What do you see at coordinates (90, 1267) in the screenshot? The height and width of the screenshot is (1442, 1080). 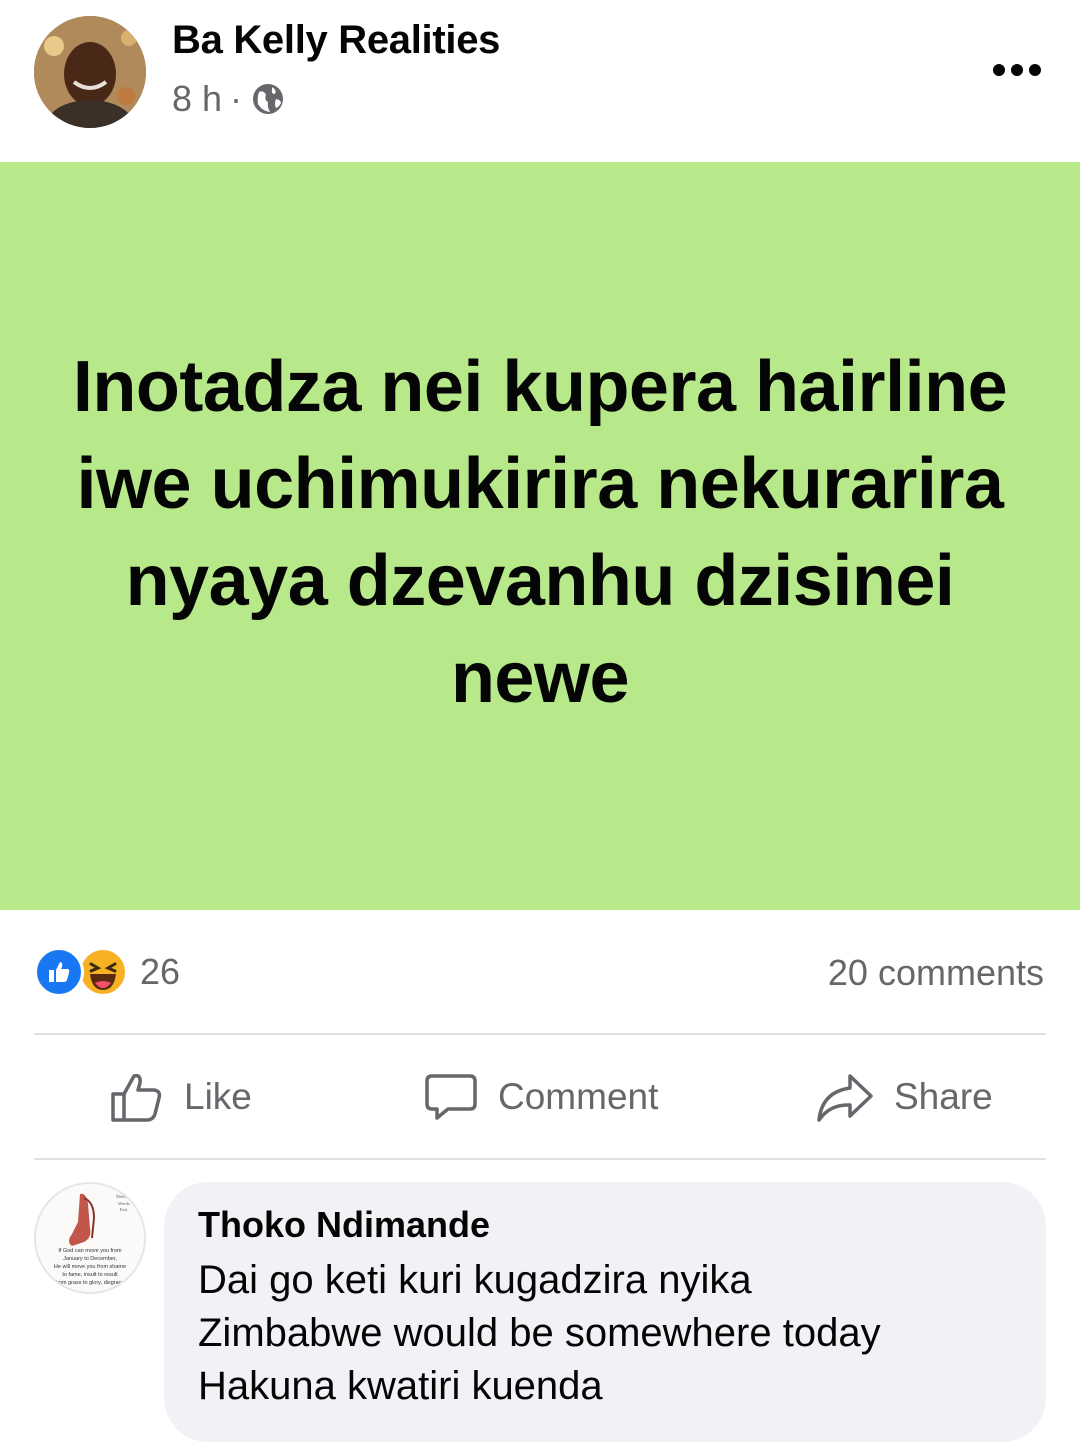 I see `avatar-line-3: He will move you from shame` at bounding box center [90, 1267].